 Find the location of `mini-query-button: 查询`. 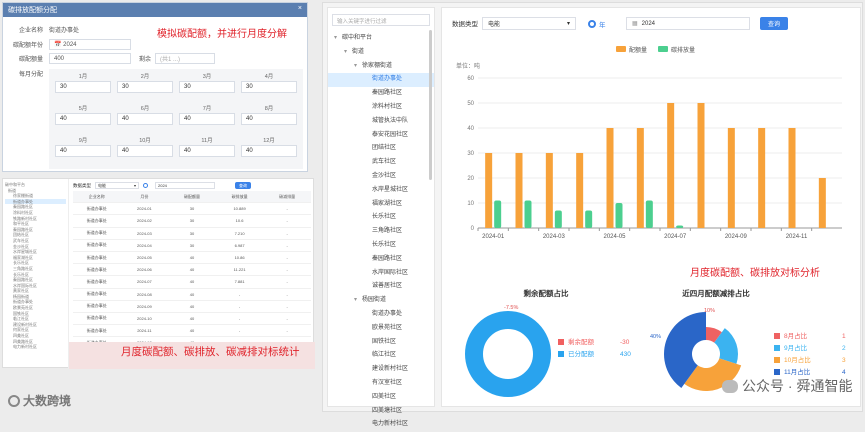

mini-query-button: 查询 is located at coordinates (243, 185).